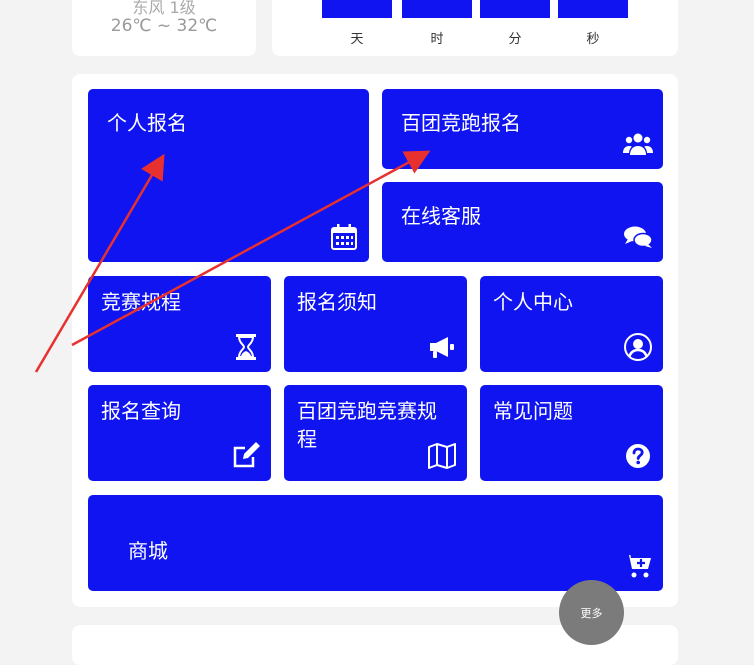 The width and height of the screenshot is (754, 665). I want to click on tile-personal-center-label: 个人中心, so click(533, 302).